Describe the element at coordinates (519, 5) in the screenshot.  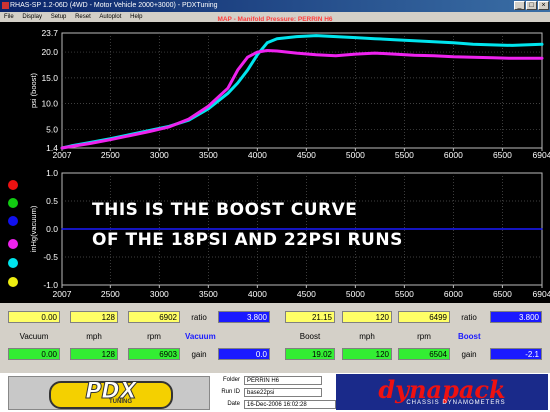
I see `minimize-button: _` at that location.